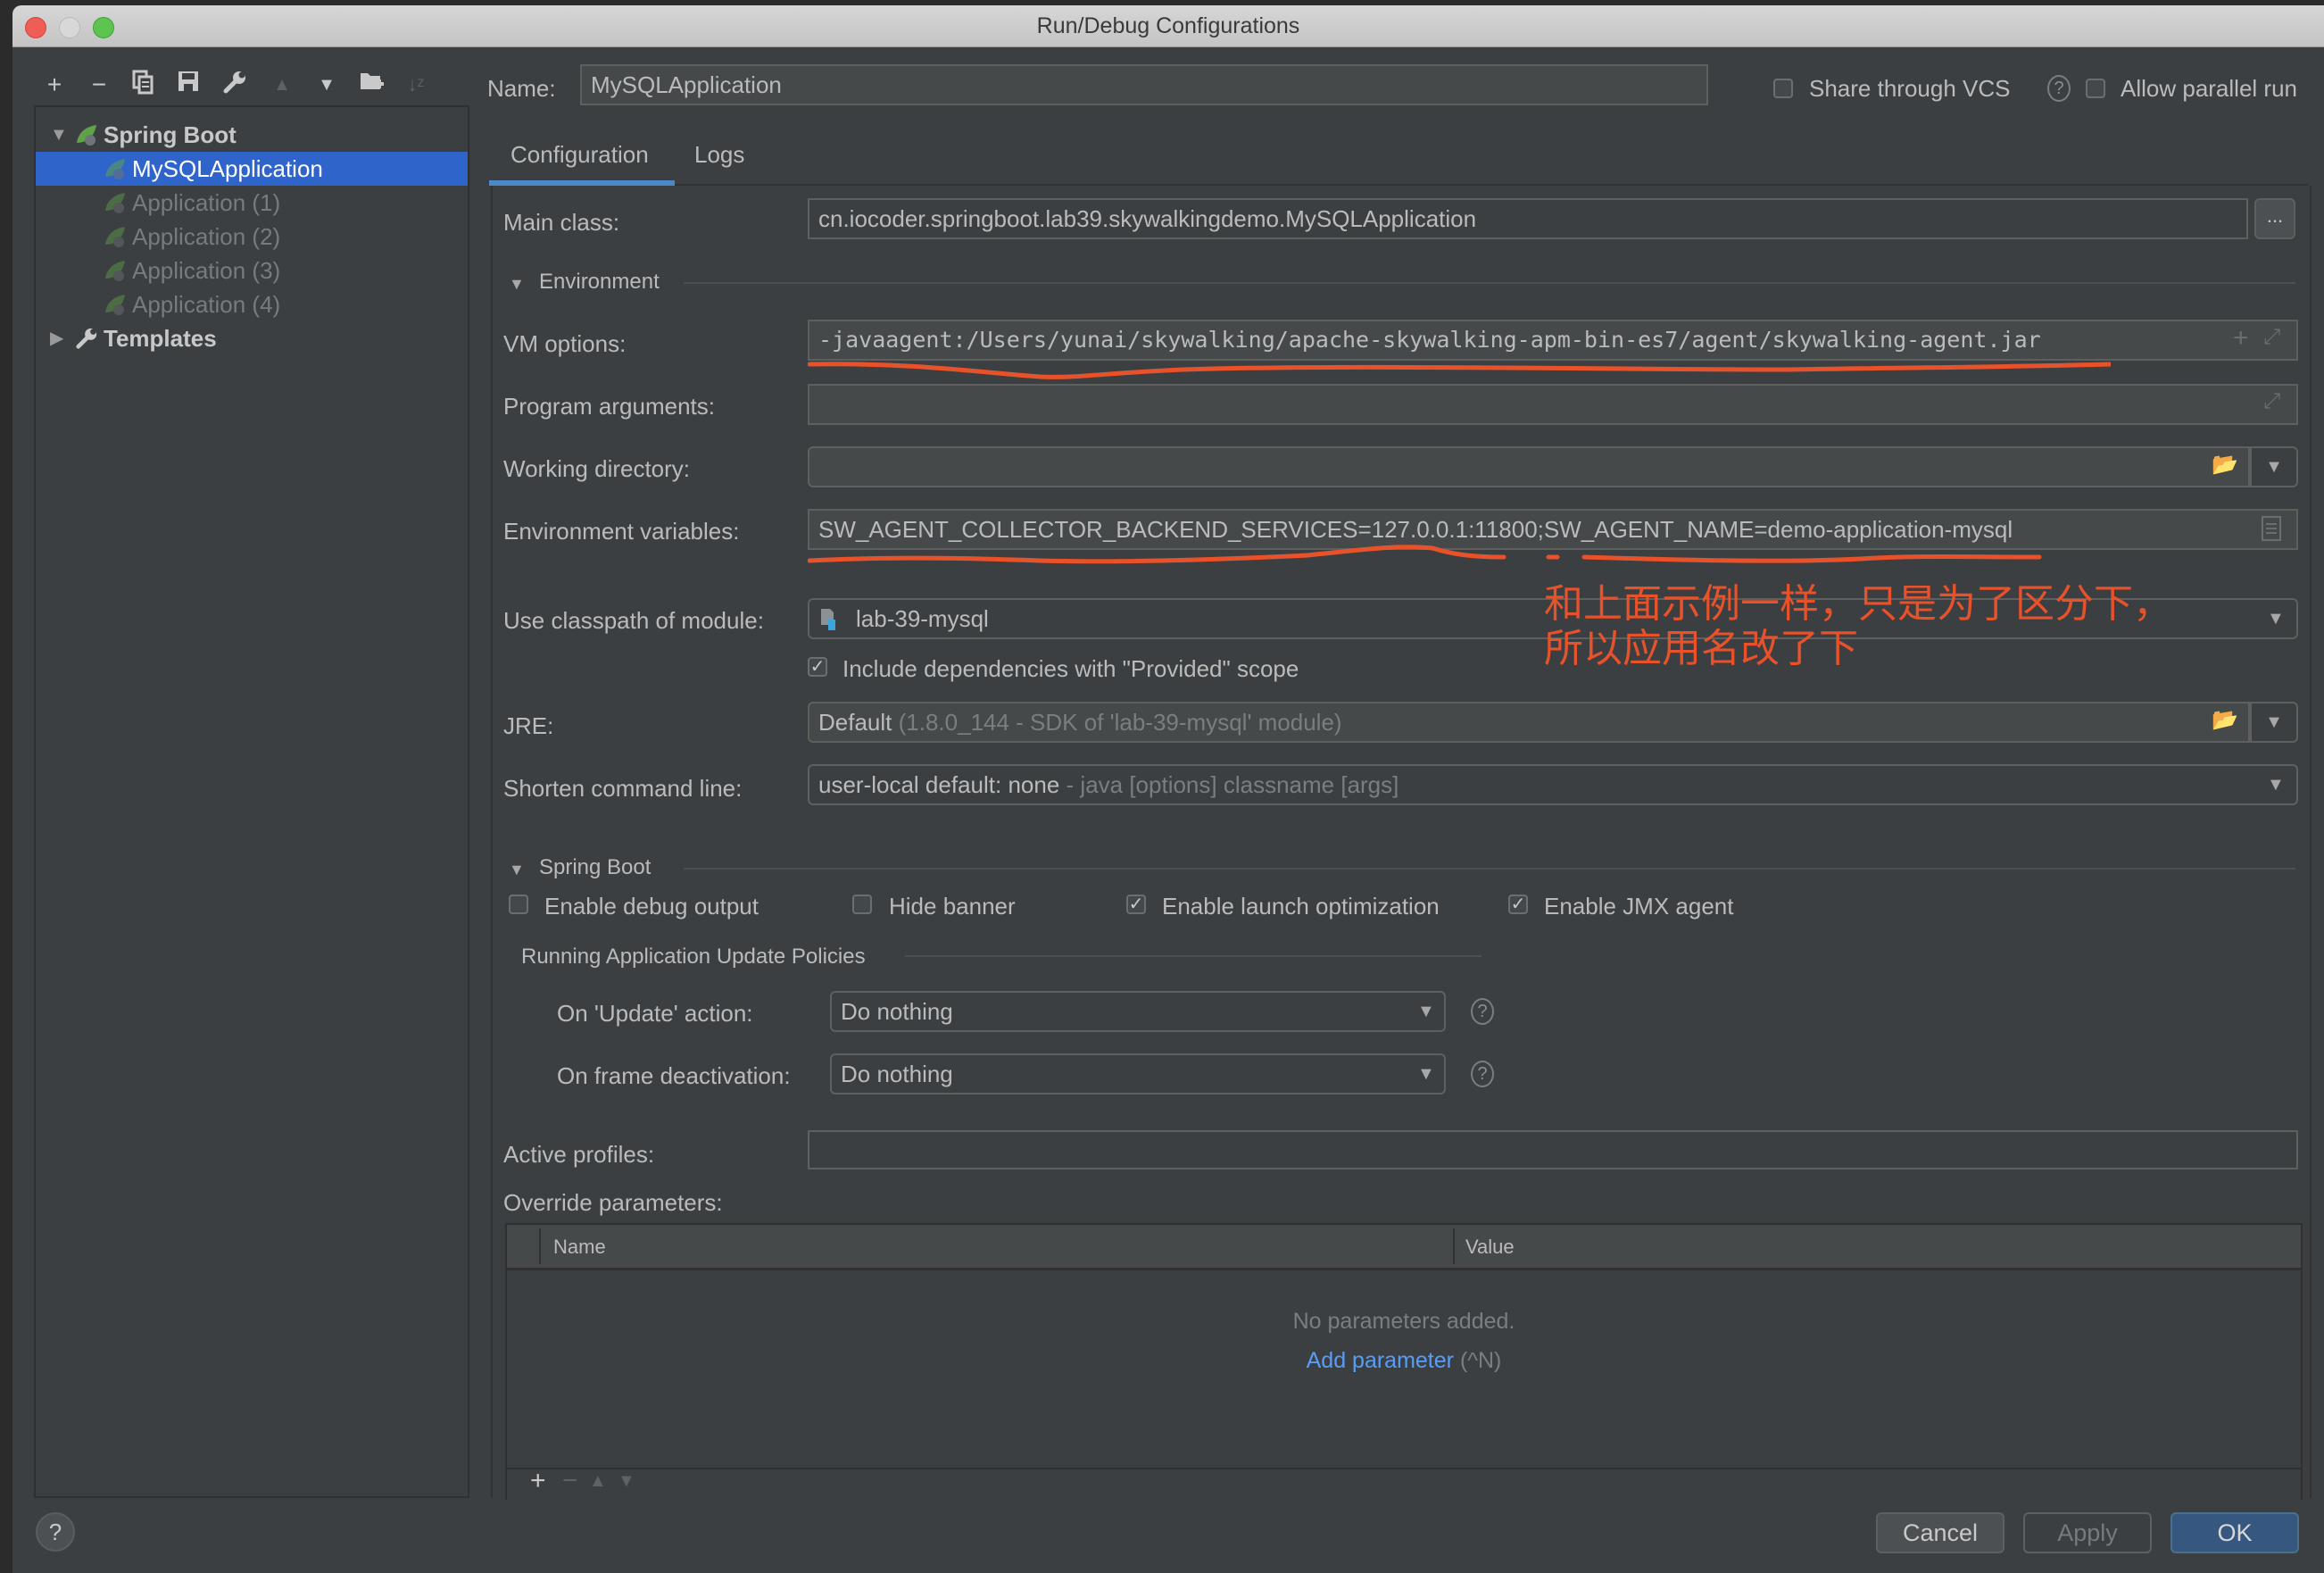  Describe the element at coordinates (674, 1075) in the screenshot. I see `on-frame-label: On frame deactivation:` at that location.